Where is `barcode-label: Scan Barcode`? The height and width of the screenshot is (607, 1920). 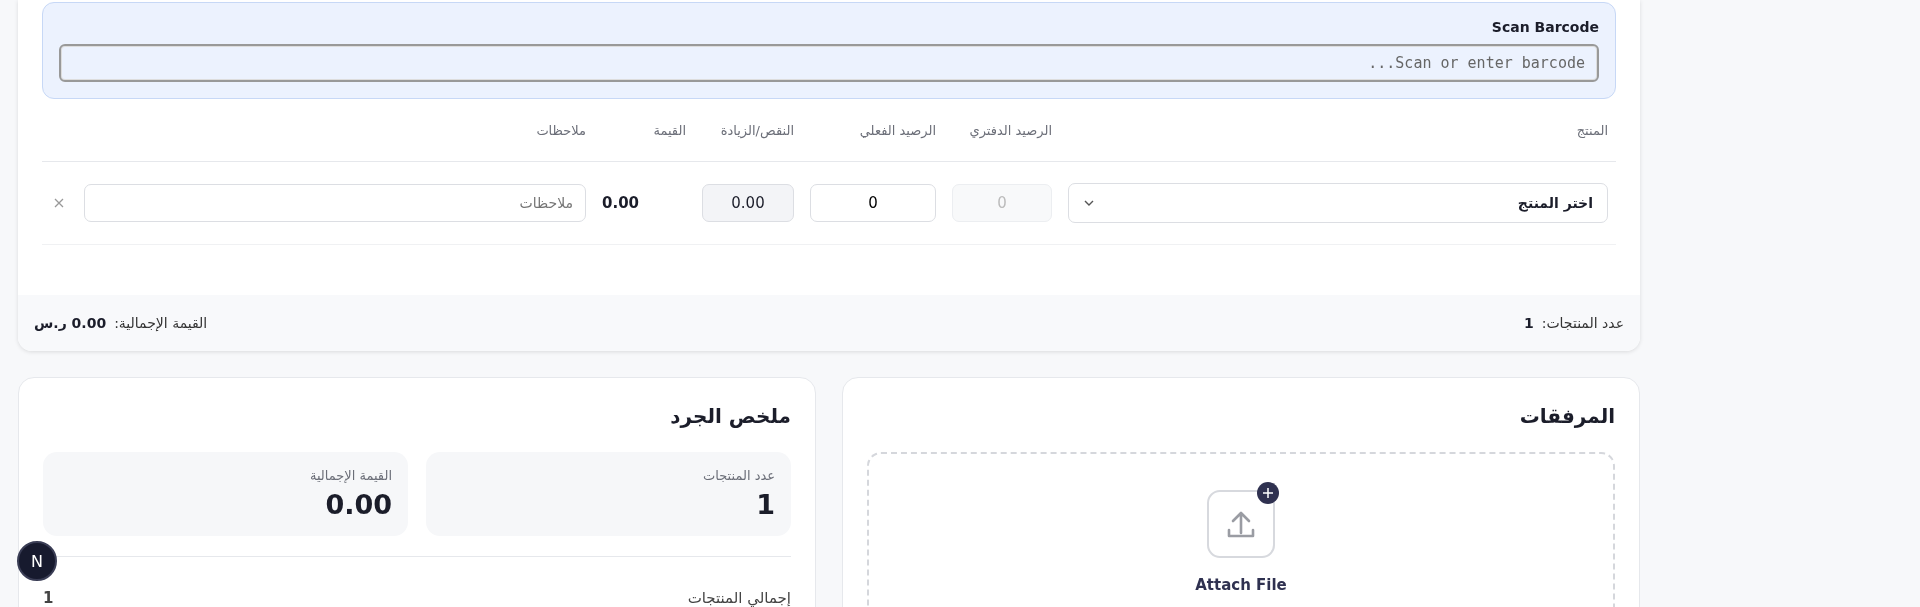 barcode-label: Scan Barcode is located at coordinates (1544, 27).